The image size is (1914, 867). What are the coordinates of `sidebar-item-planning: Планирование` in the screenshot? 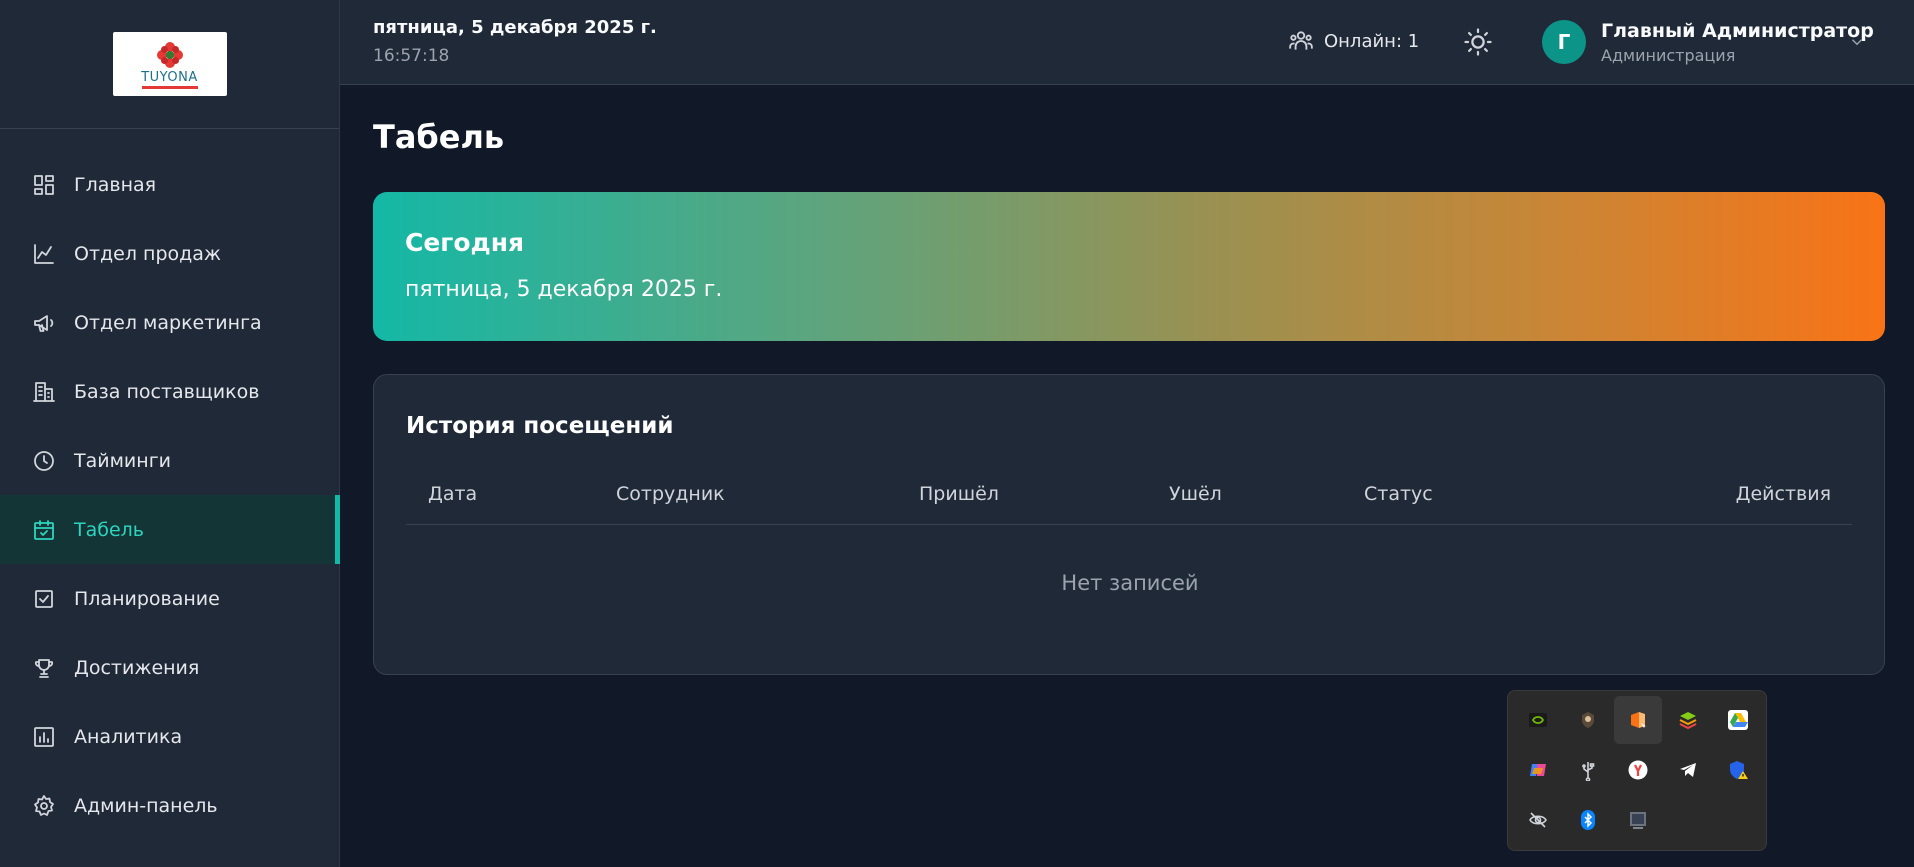 It's located at (170, 598).